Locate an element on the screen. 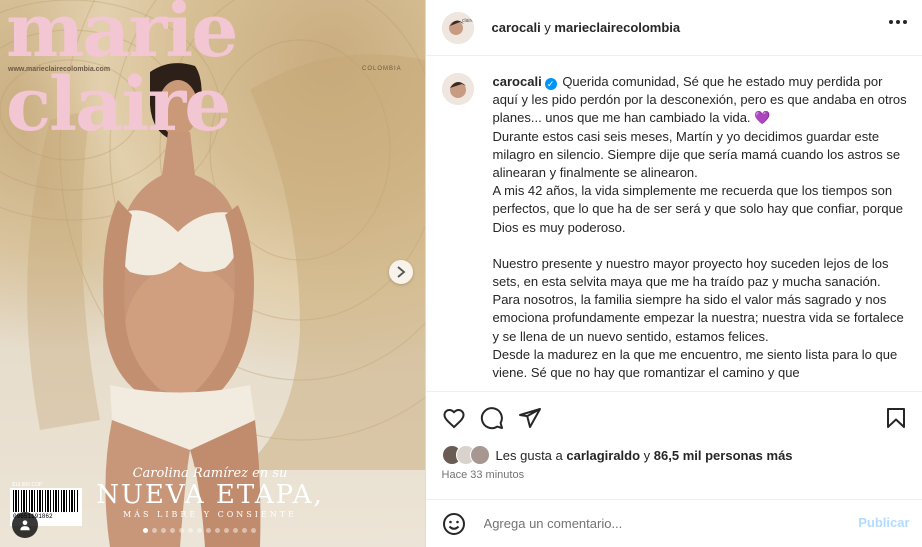 This screenshot has height=547, width=922. post-timestamp: Hace 33 minutos is located at coordinates (483, 475).